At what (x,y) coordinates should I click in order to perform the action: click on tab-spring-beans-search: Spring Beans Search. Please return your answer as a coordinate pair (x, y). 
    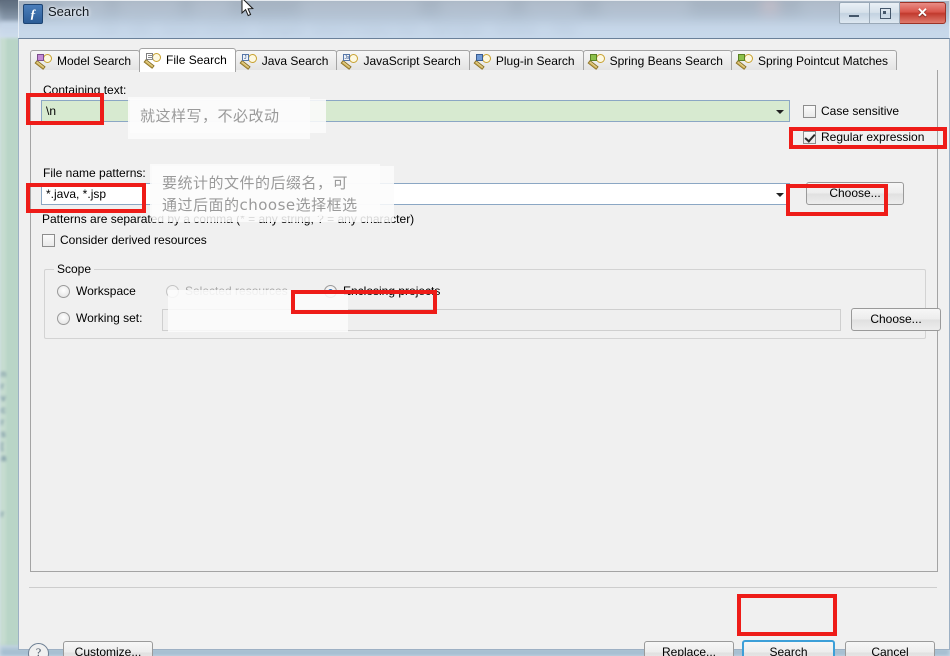
    Looking at the image, I should click on (657, 60).